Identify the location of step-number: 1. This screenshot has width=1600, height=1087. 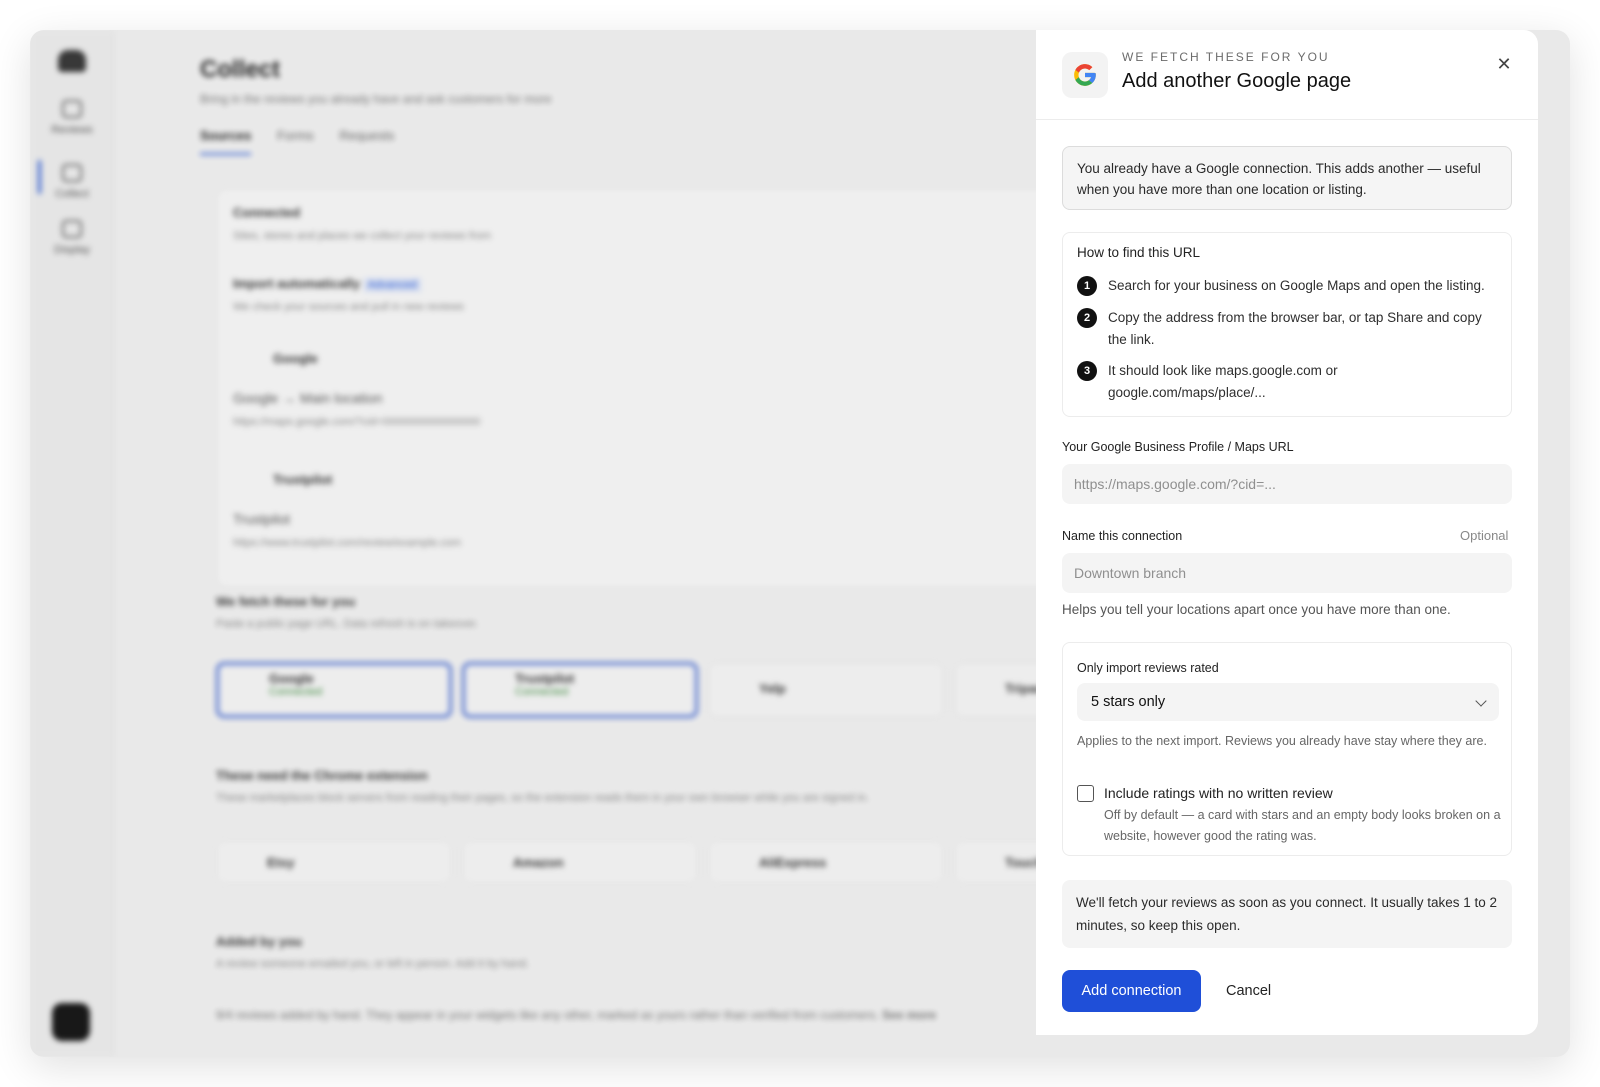
(1087, 286).